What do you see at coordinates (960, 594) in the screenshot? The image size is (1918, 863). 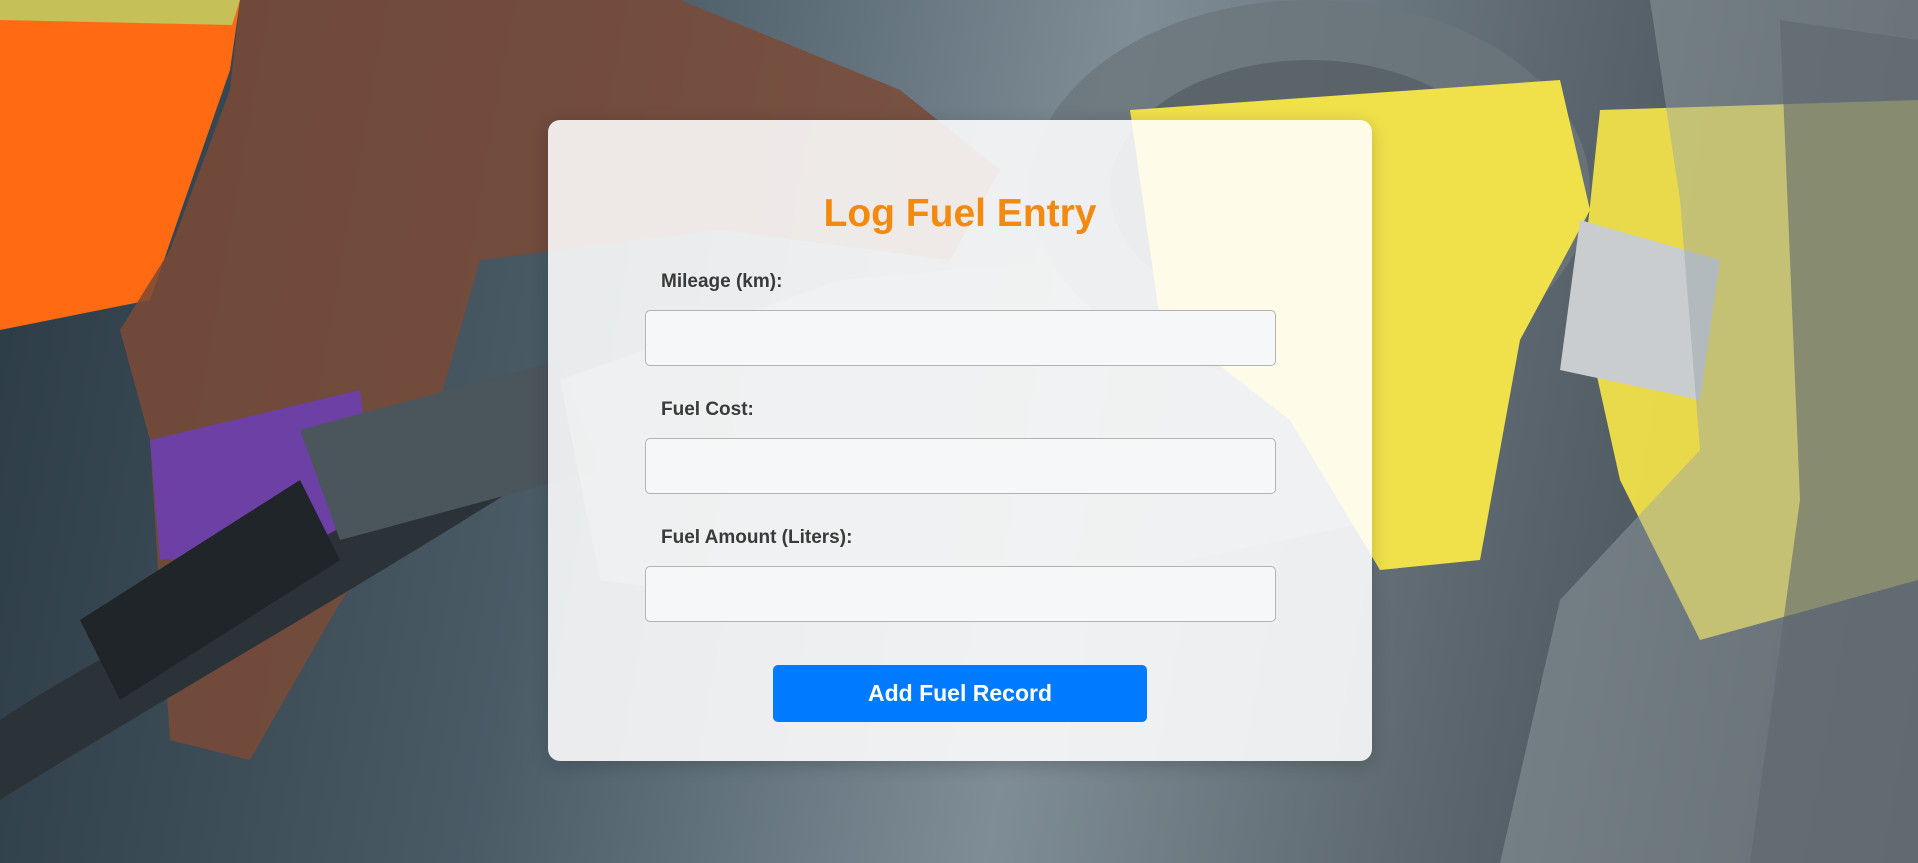 I see `fuel-amount-input` at bounding box center [960, 594].